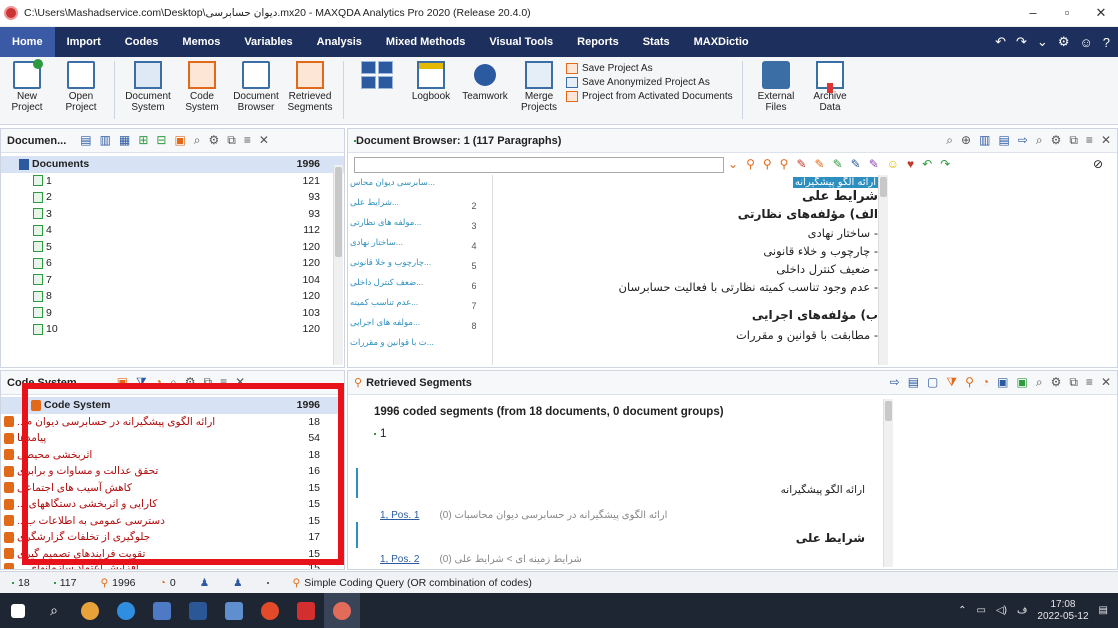 The width and height of the screenshot is (1118, 628). Describe the element at coordinates (54, 610) in the screenshot. I see `search-button: ⌕` at that location.